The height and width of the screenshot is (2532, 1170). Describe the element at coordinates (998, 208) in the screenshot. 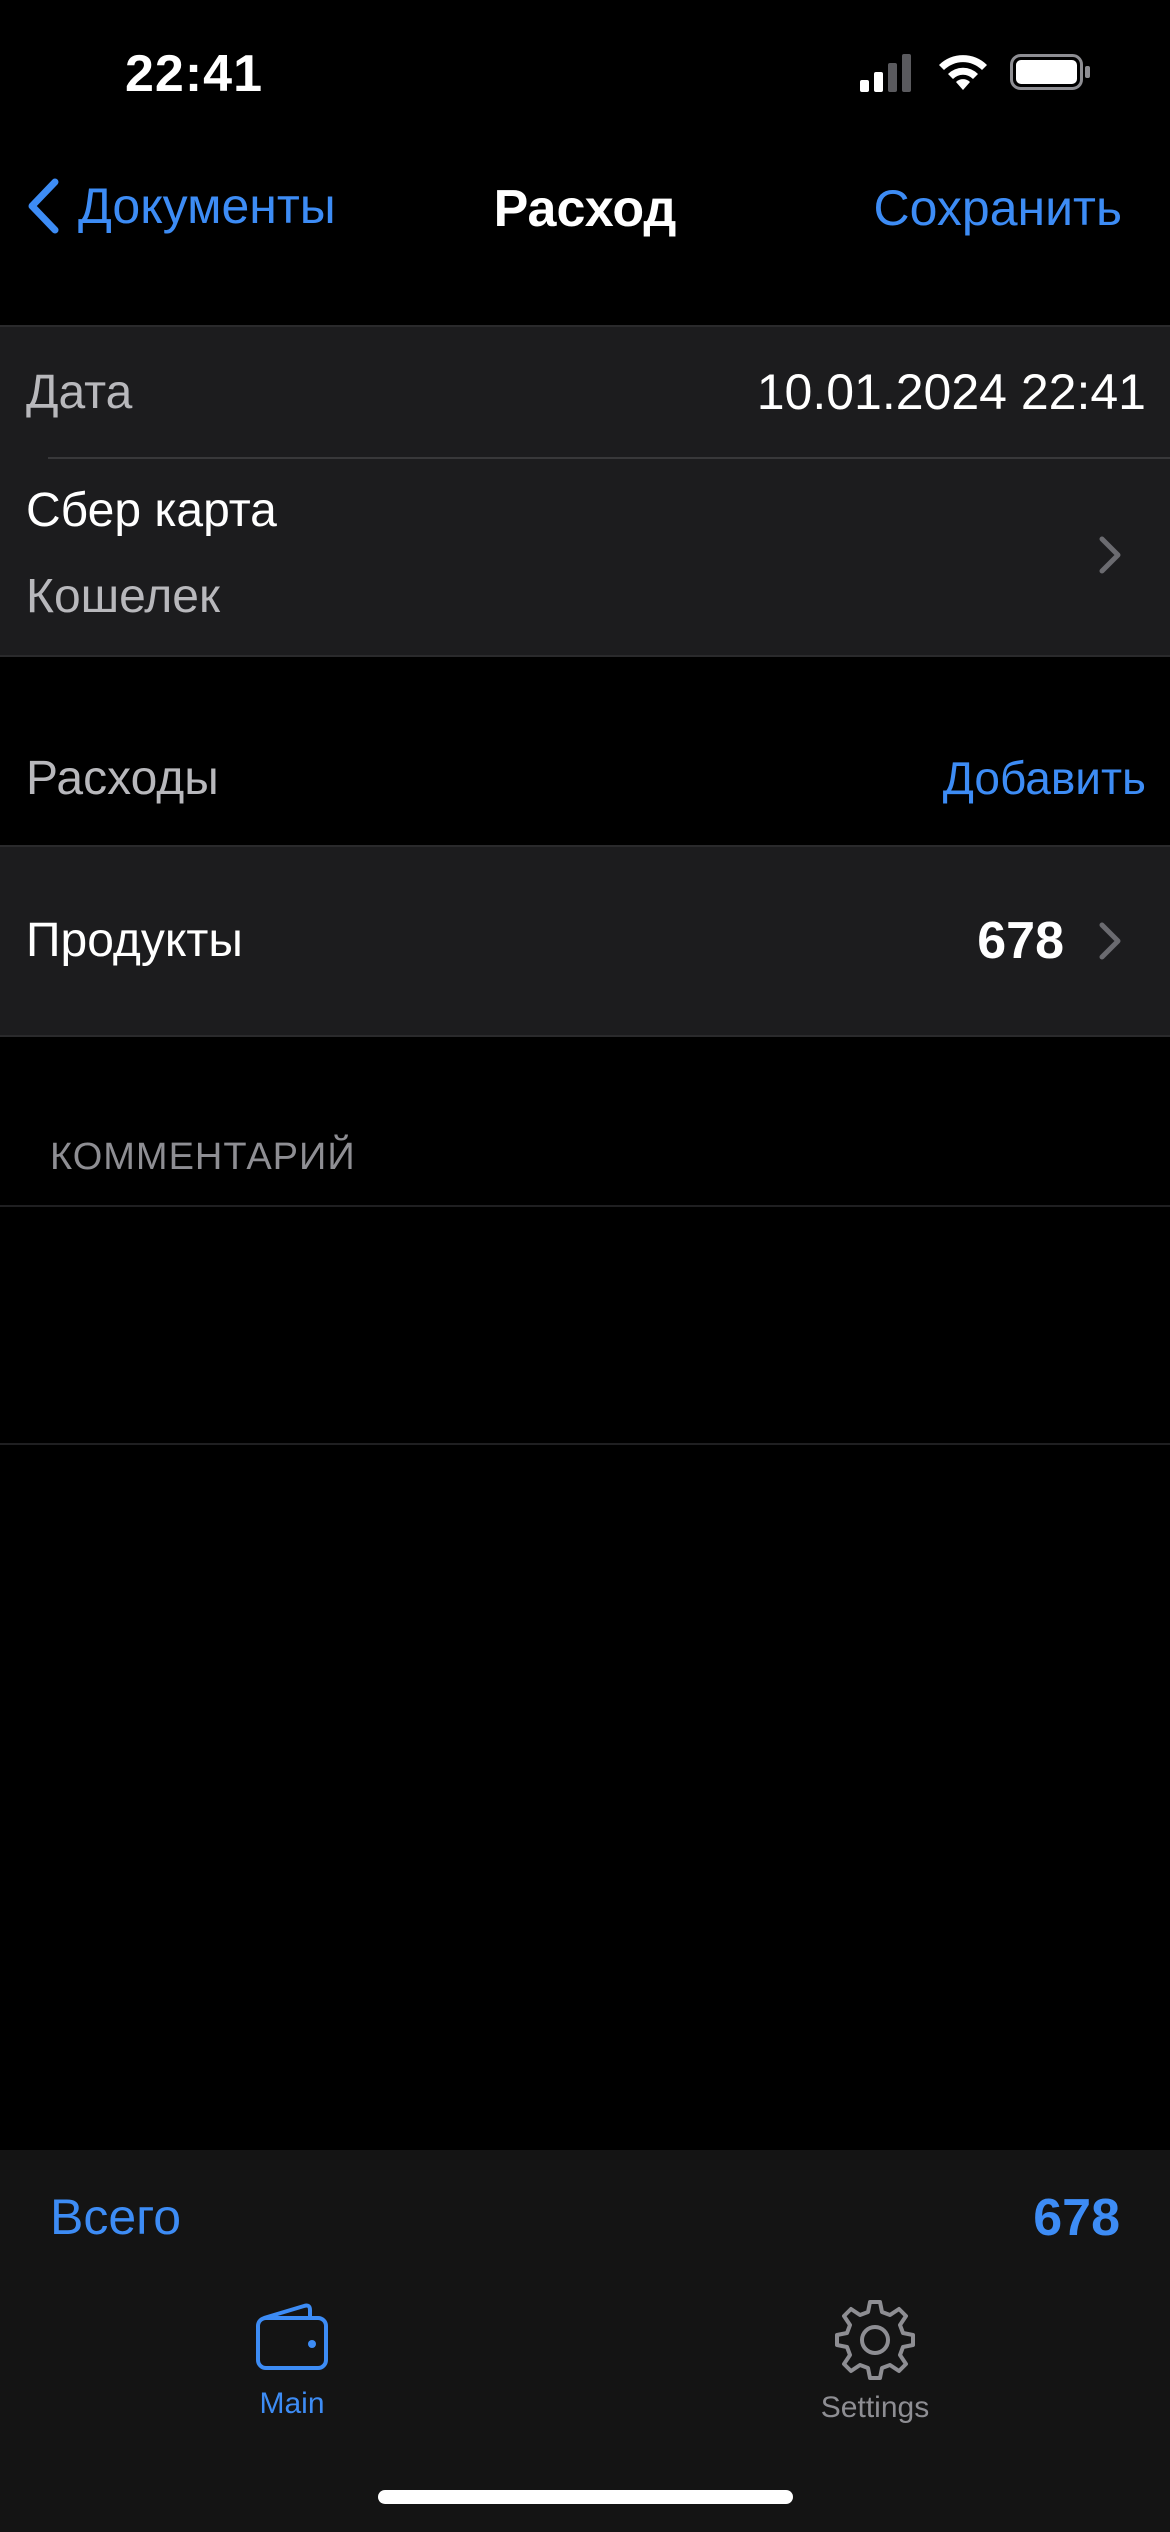

I see `save-button: Сохранить` at that location.